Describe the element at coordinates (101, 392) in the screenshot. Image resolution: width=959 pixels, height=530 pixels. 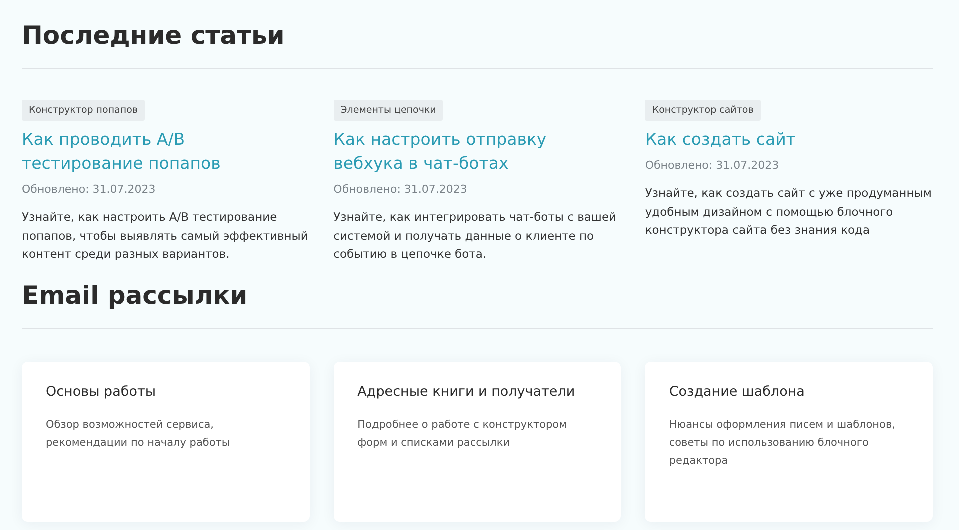
I see `card-title: Основы работы` at that location.